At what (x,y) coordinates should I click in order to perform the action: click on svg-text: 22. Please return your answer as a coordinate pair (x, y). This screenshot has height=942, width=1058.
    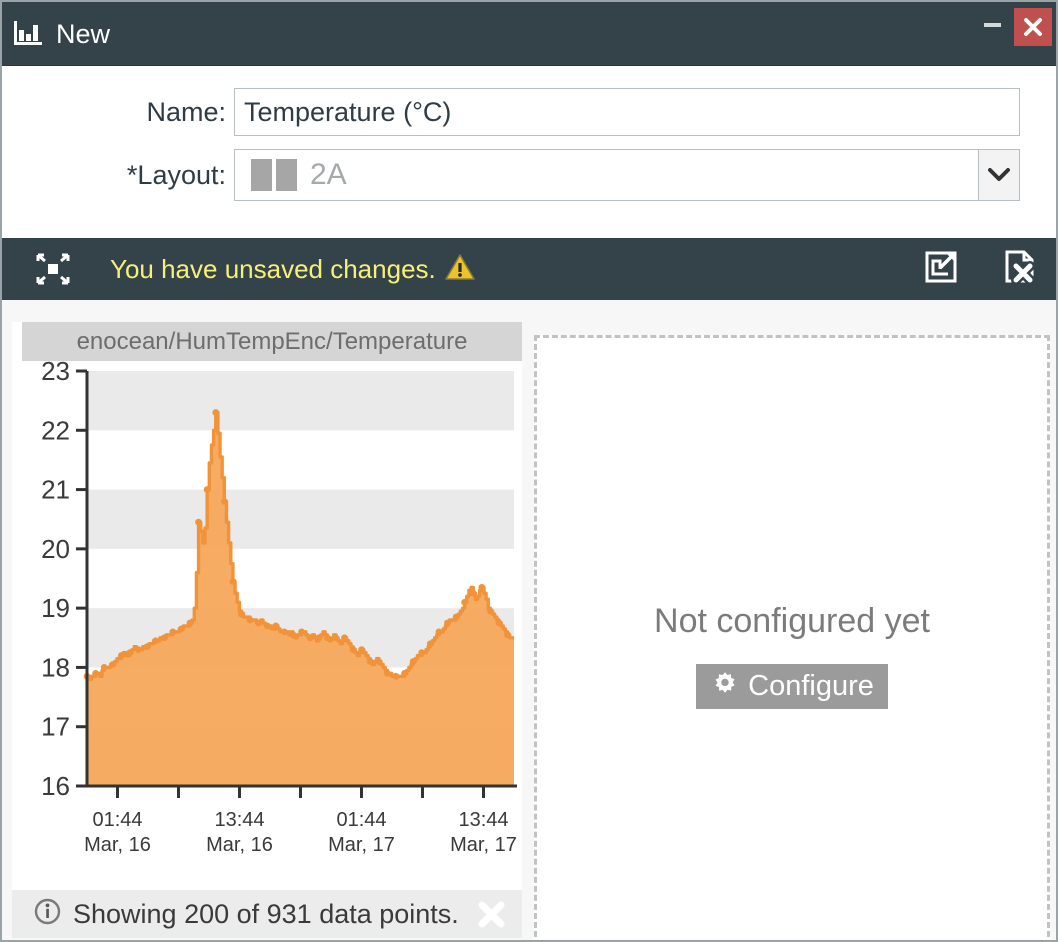
    Looking at the image, I should click on (55, 430).